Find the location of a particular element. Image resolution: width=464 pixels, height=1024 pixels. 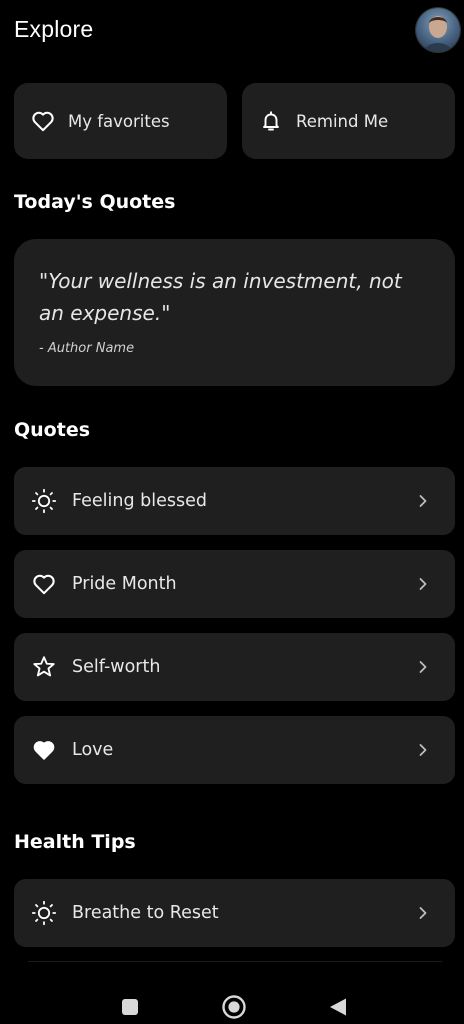

home-button is located at coordinates (234, 1009).